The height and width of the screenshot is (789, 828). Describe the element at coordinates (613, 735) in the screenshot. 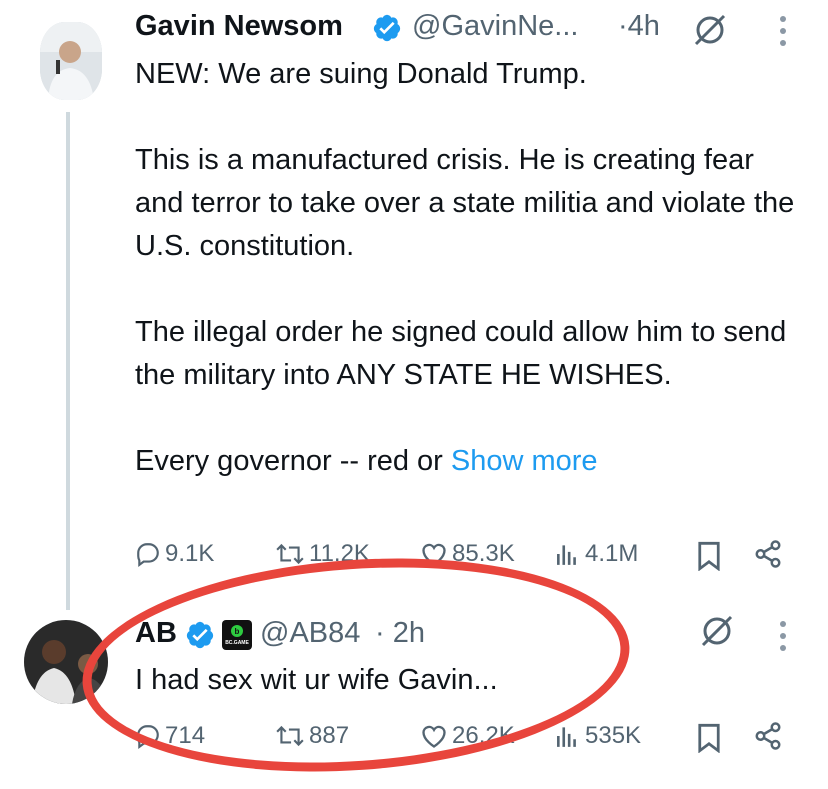

I see `views-count: 535K` at that location.